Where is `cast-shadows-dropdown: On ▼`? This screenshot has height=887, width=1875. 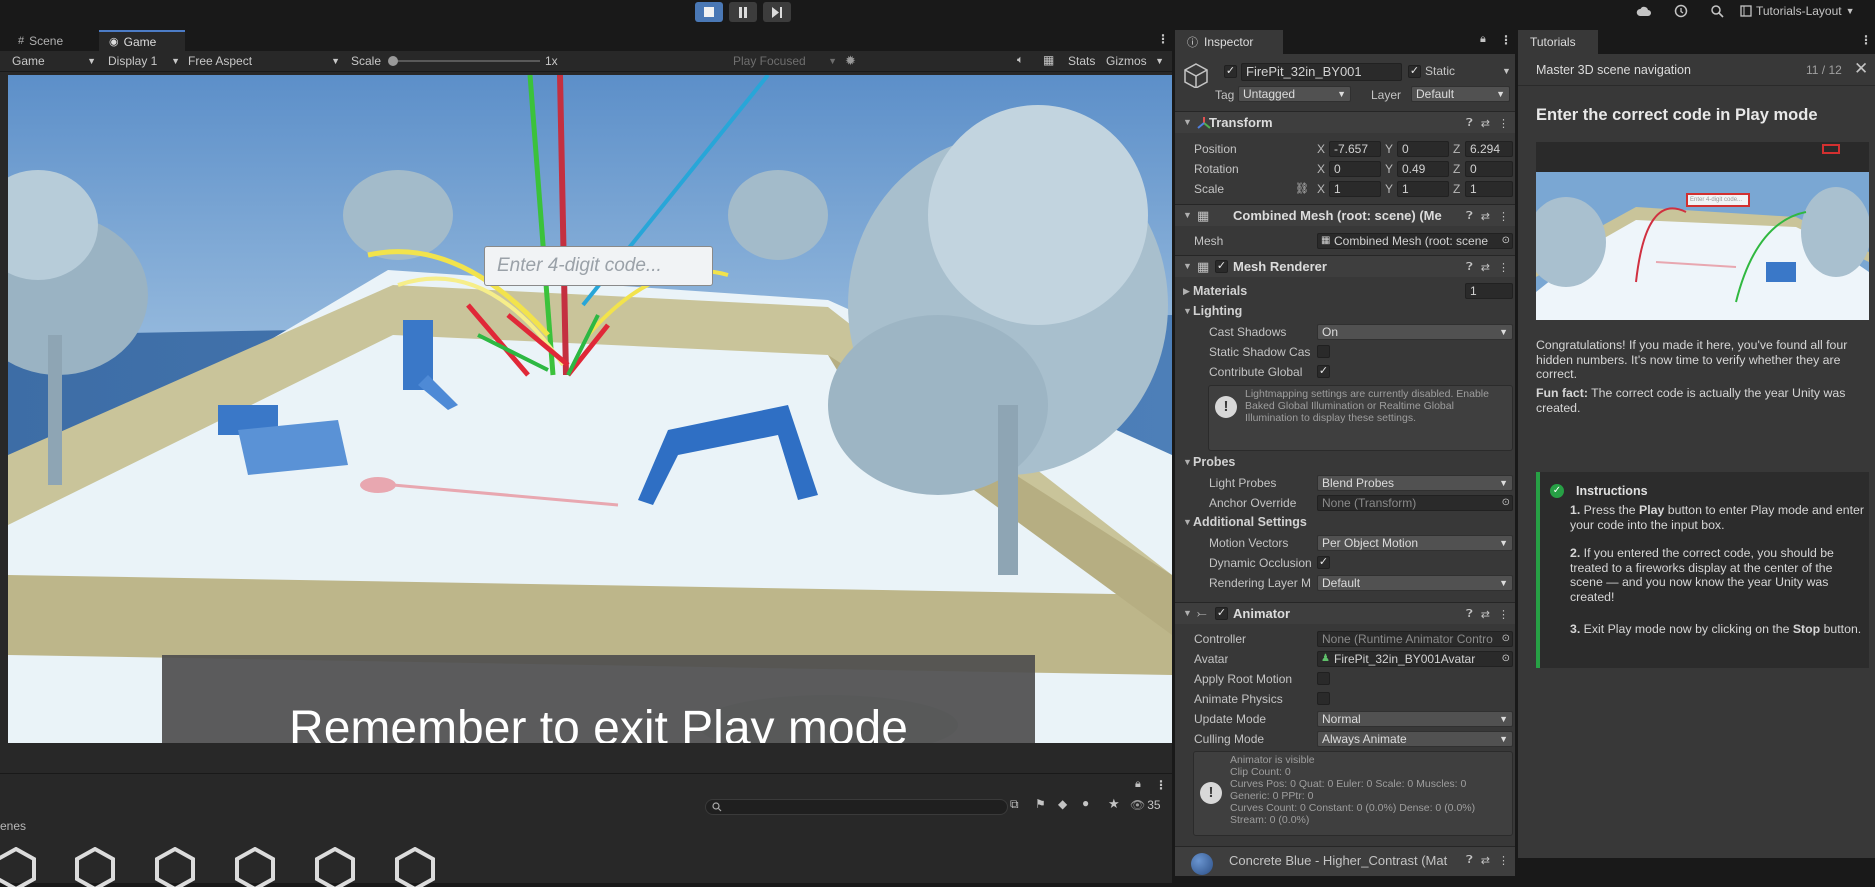
cast-shadows-dropdown: On ▼ is located at coordinates (1415, 332).